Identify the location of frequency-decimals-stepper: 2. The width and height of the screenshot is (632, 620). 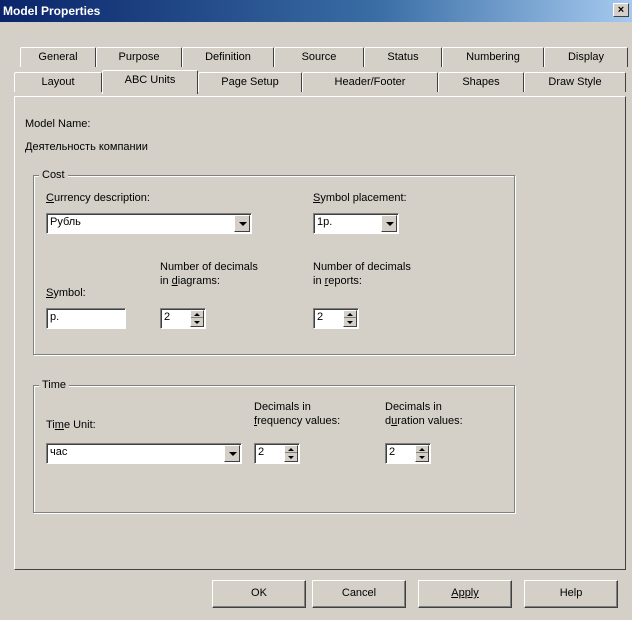
(277, 453).